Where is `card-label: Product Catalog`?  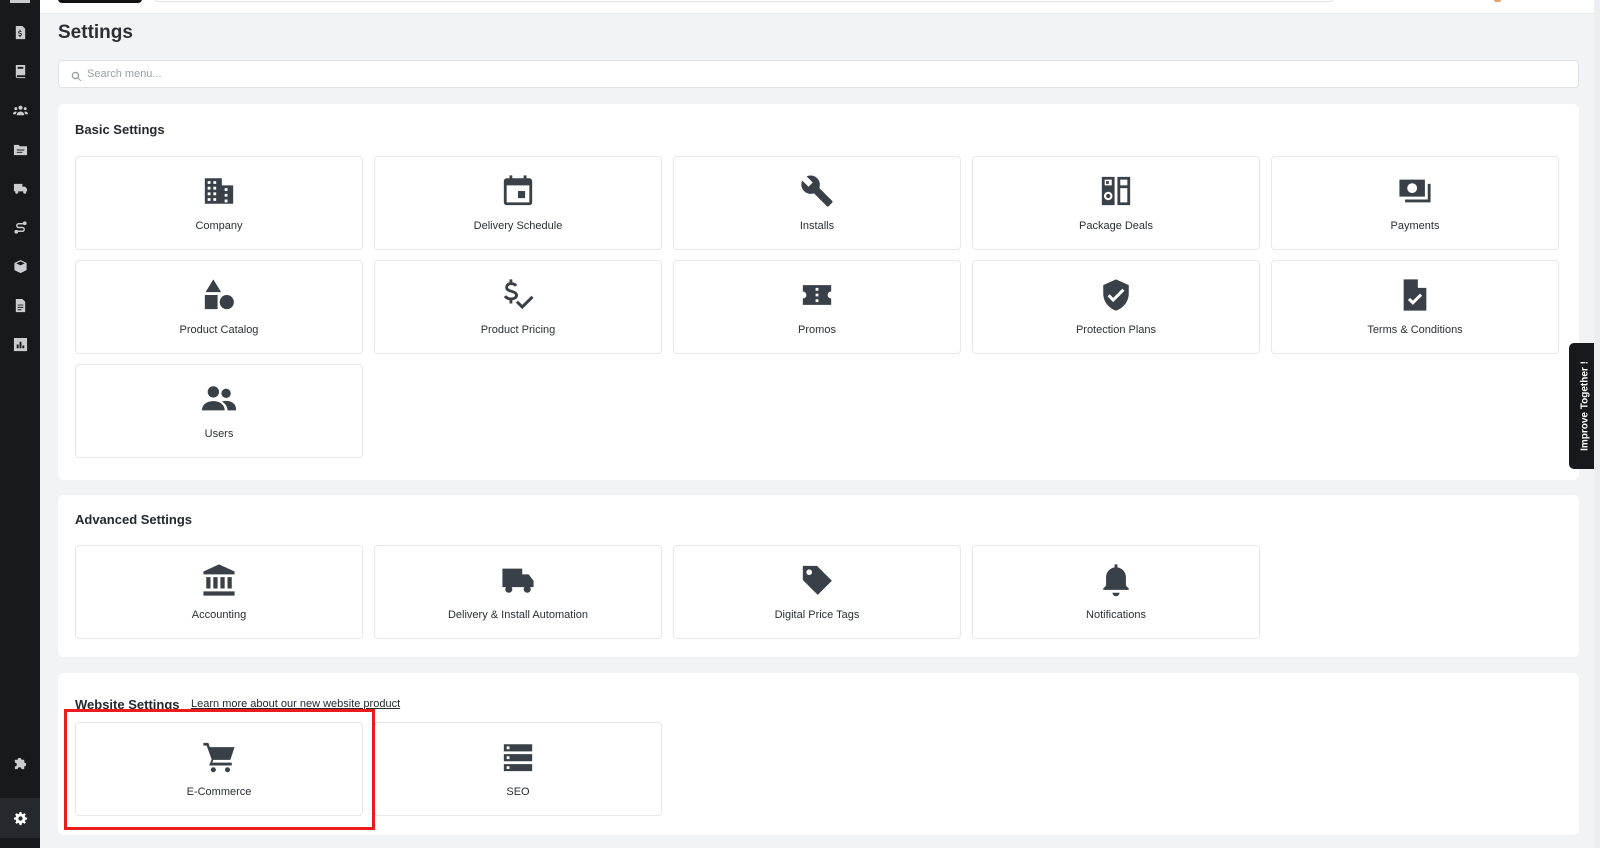
card-label: Product Catalog is located at coordinates (219, 330).